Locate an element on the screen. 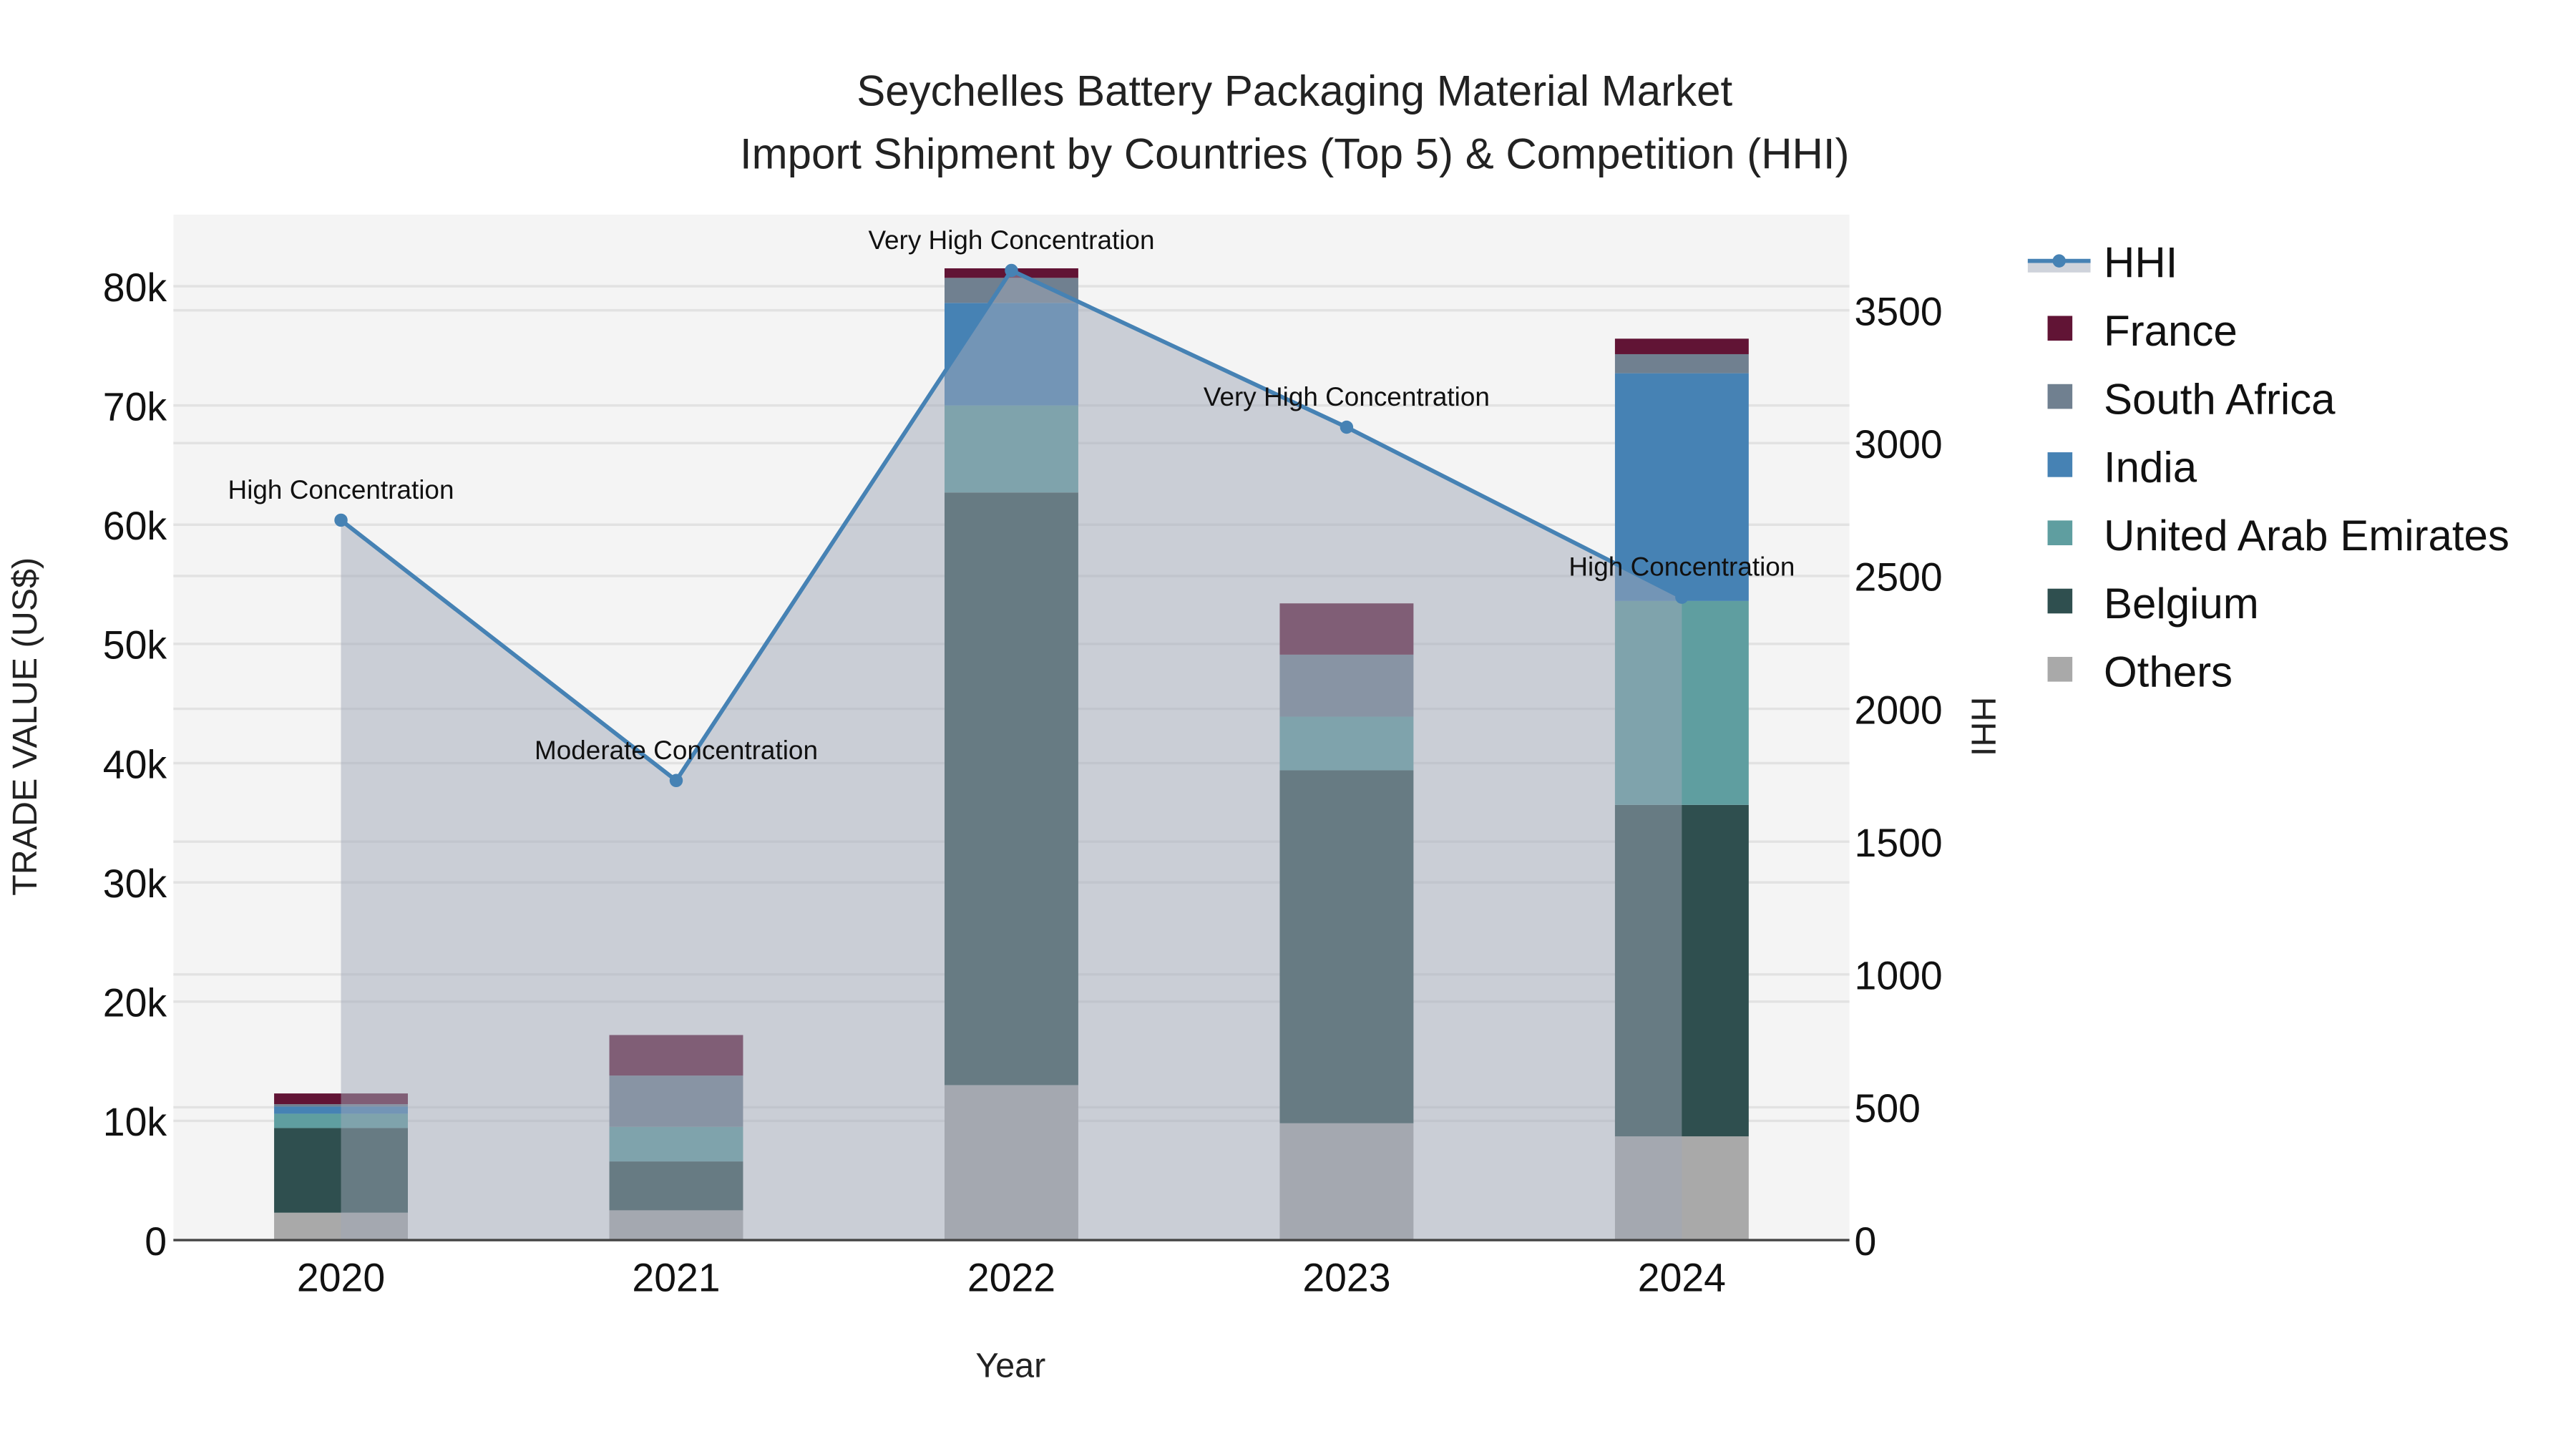  legend-swatch-south-africa is located at coordinates (2060, 396).